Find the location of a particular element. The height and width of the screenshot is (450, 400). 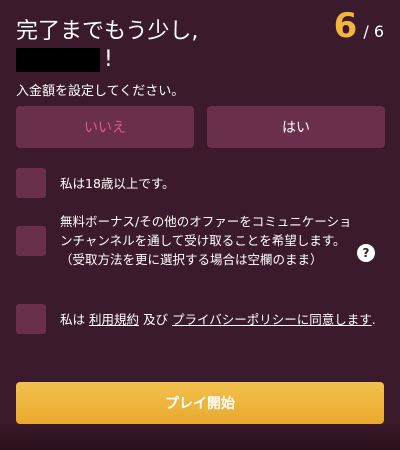

terms-label: 私は 利用規約 及び プライバシーポリシーに同意します. is located at coordinates (219, 319).